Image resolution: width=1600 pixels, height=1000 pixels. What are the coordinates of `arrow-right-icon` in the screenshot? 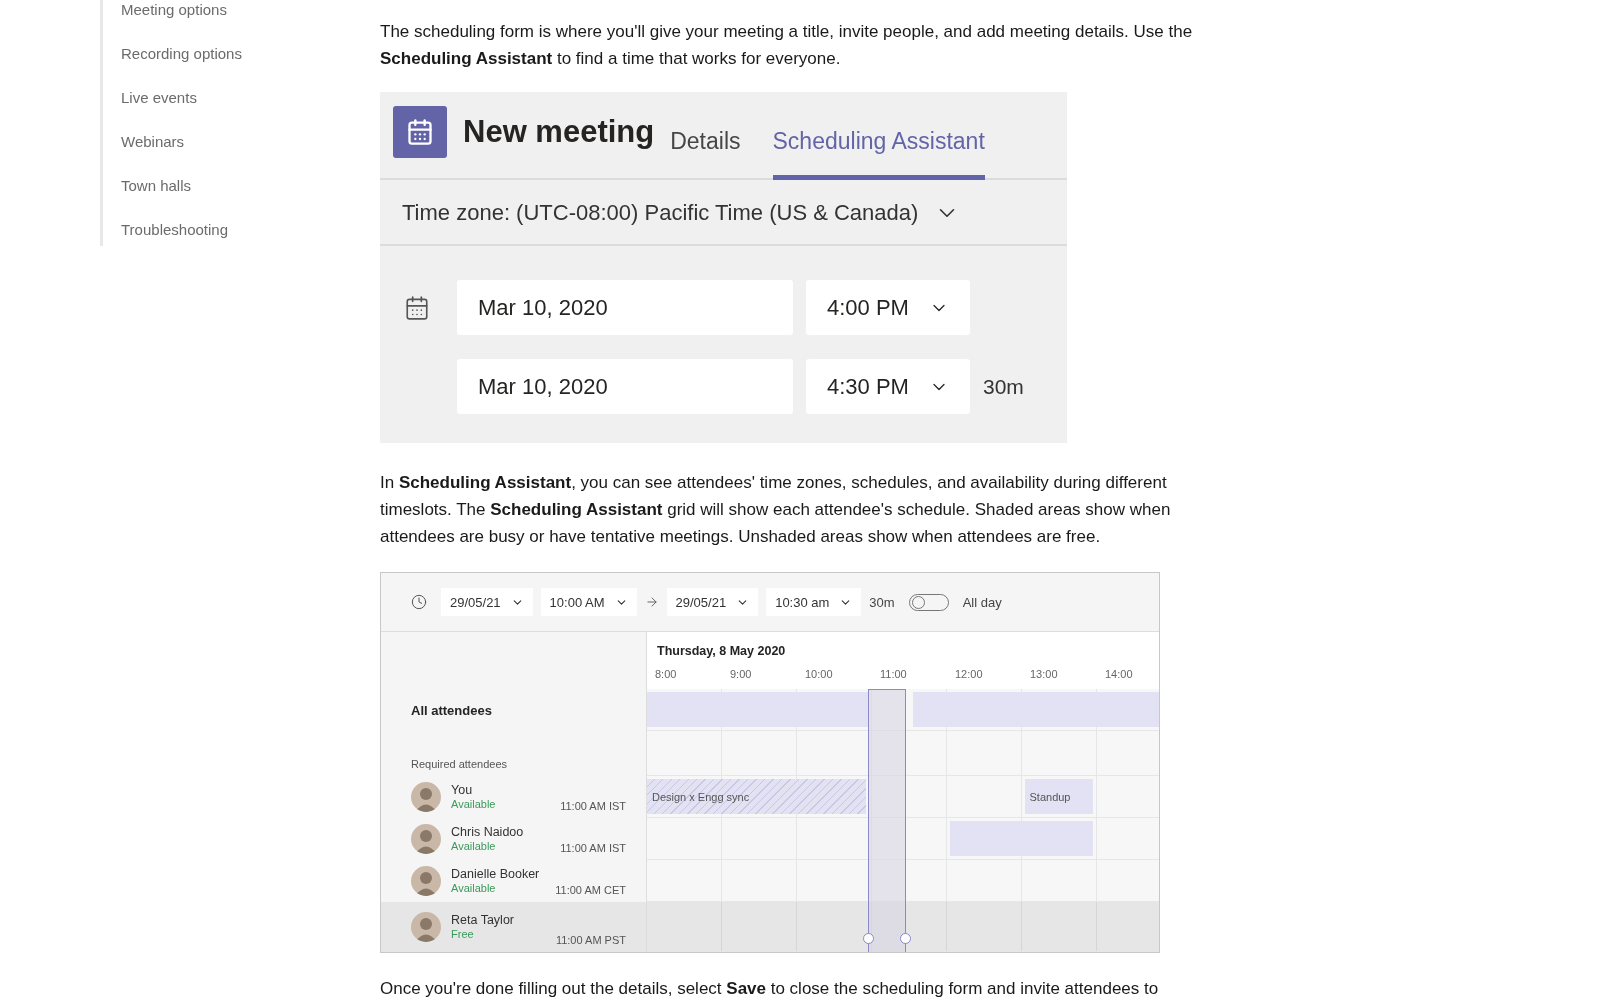 It's located at (651, 602).